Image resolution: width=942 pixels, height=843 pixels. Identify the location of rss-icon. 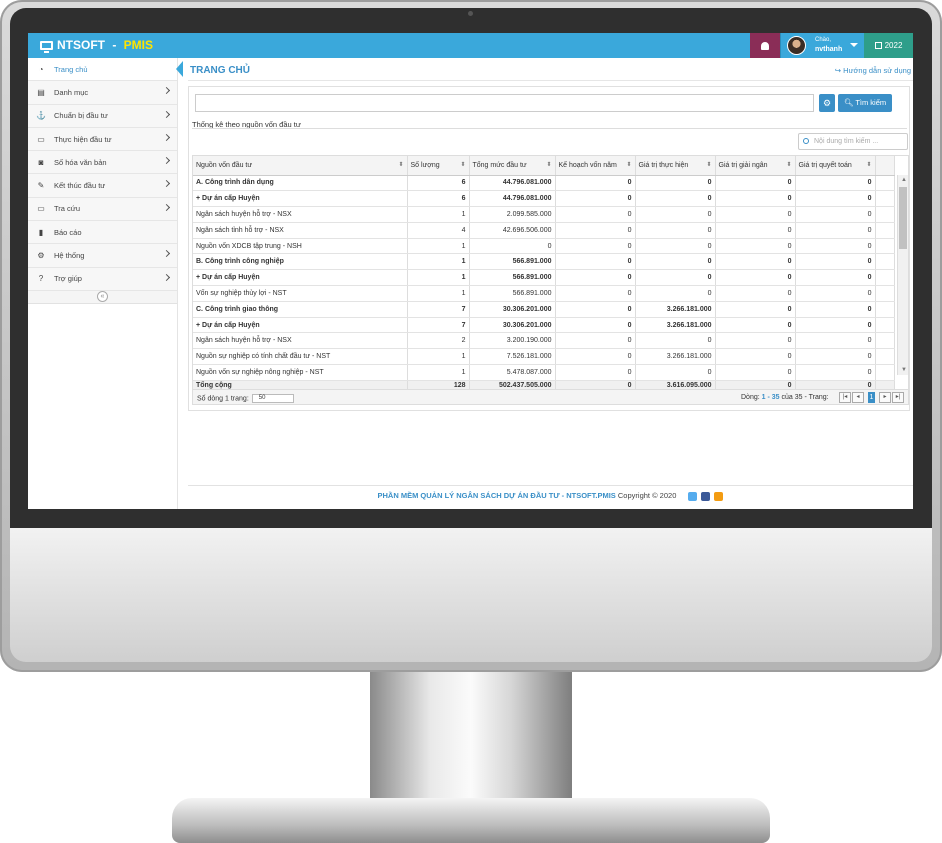
(719, 496).